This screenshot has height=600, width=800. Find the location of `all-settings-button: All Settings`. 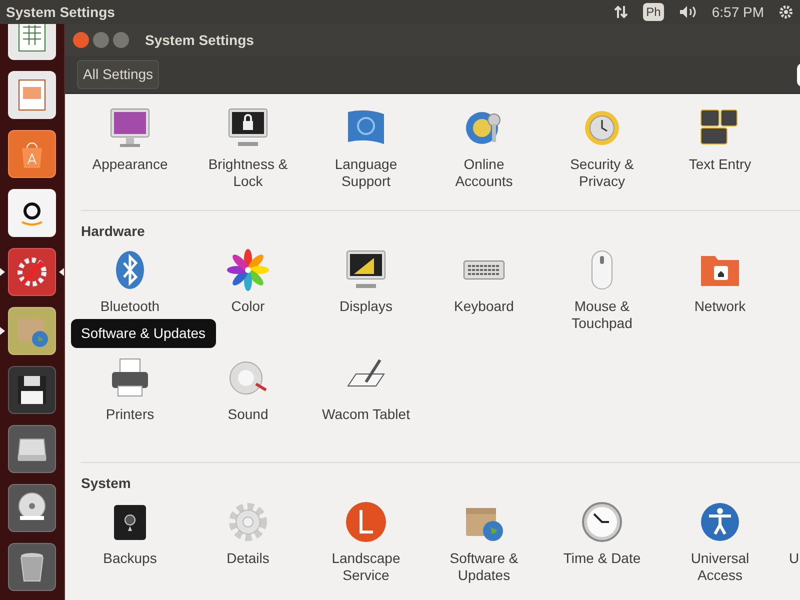

all-settings-button: All Settings is located at coordinates (118, 74).